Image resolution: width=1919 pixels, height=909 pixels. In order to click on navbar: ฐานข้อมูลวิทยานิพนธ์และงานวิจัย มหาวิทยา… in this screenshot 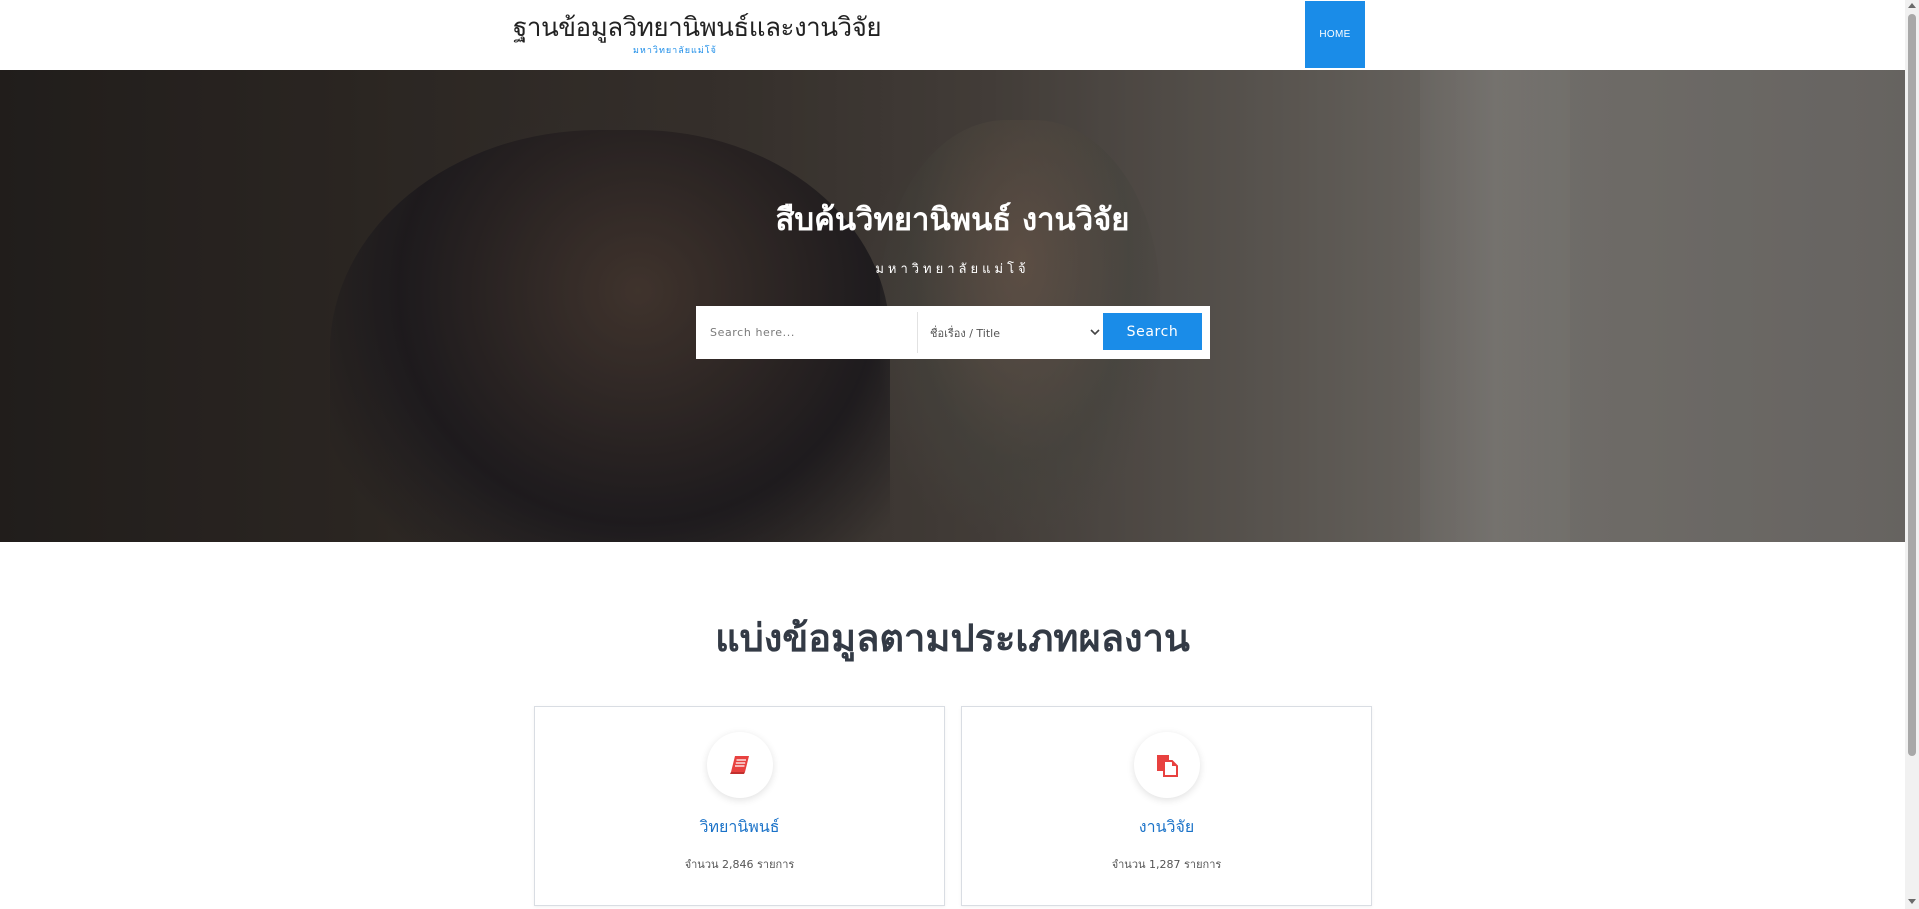, I will do `click(952, 35)`.